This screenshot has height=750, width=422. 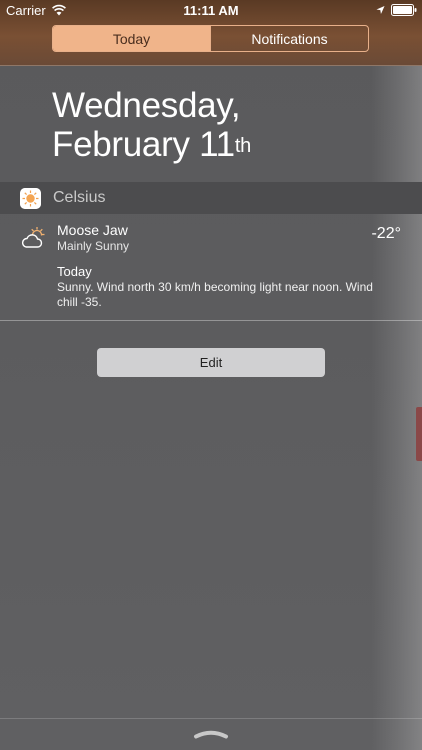 What do you see at coordinates (79, 197) in the screenshot?
I see `widget-title: Celsius` at bounding box center [79, 197].